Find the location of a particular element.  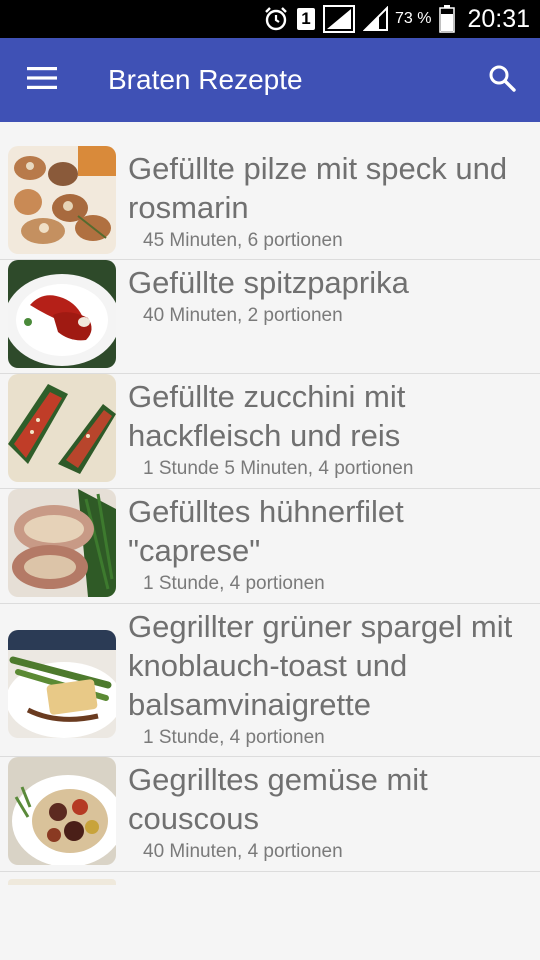

alarm-icon is located at coordinates (276, 19).